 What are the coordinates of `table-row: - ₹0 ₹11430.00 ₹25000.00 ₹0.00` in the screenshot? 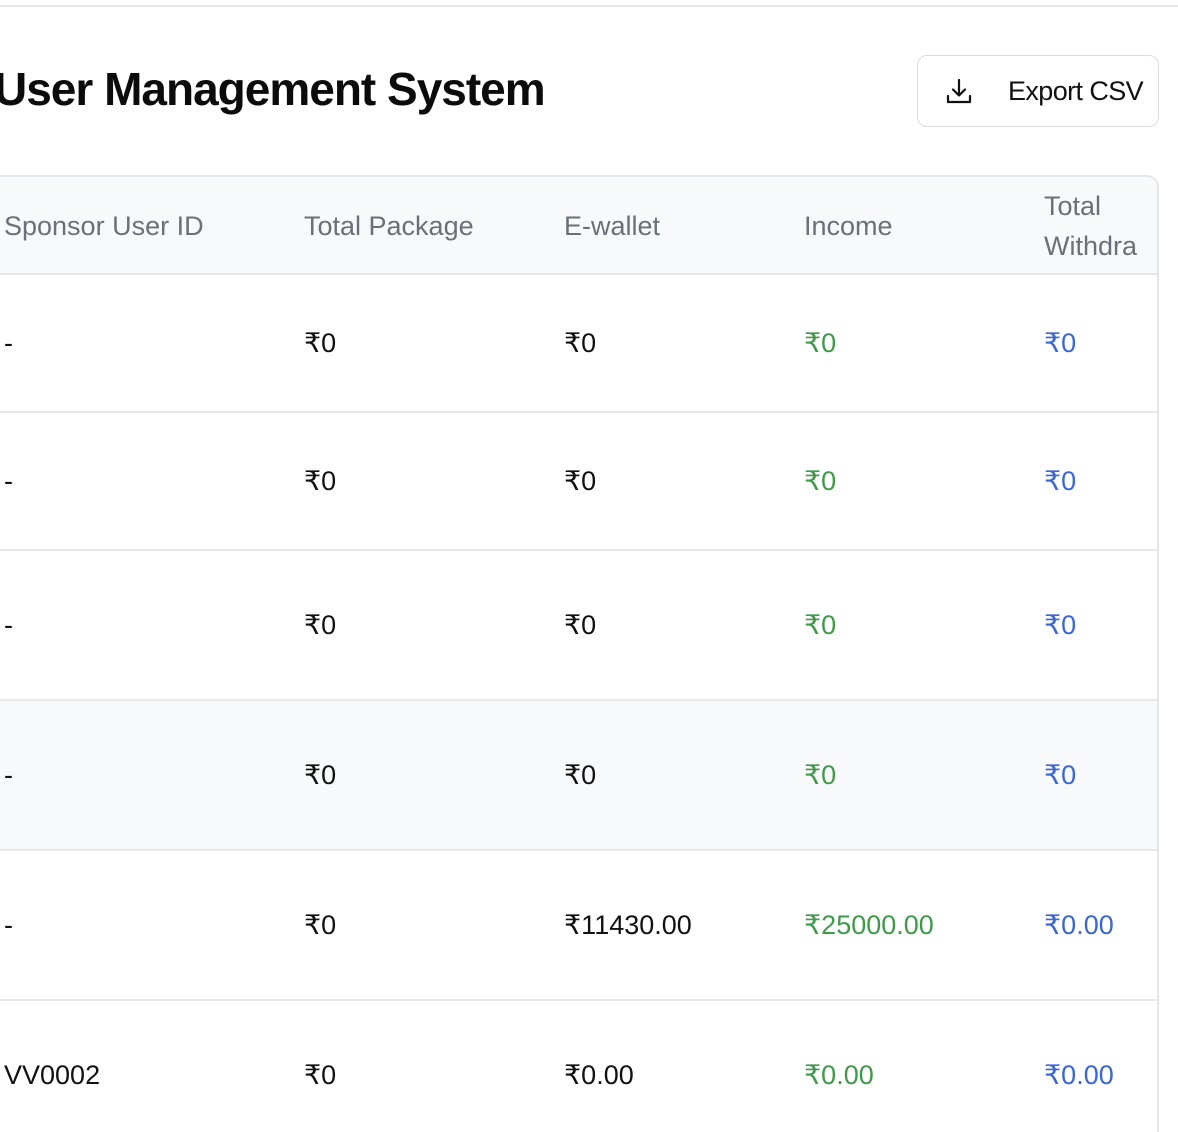 It's located at (578, 926).